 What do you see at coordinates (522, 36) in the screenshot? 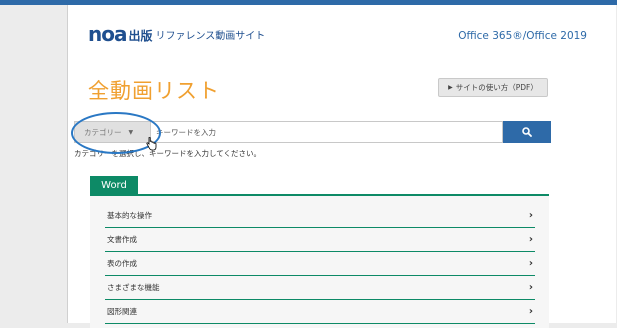
I see `product-label: Office 365®/Office 2019` at bounding box center [522, 36].